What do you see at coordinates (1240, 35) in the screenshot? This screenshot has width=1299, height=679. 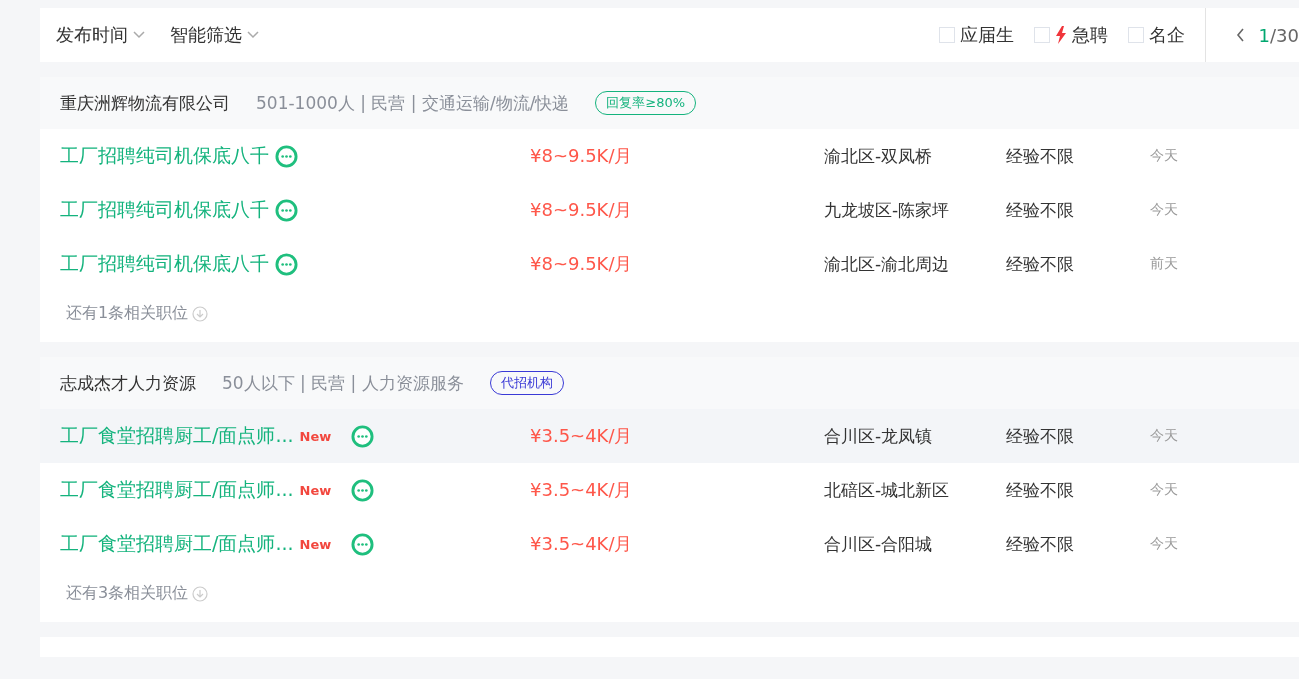 I see `chevron-left-icon` at bounding box center [1240, 35].